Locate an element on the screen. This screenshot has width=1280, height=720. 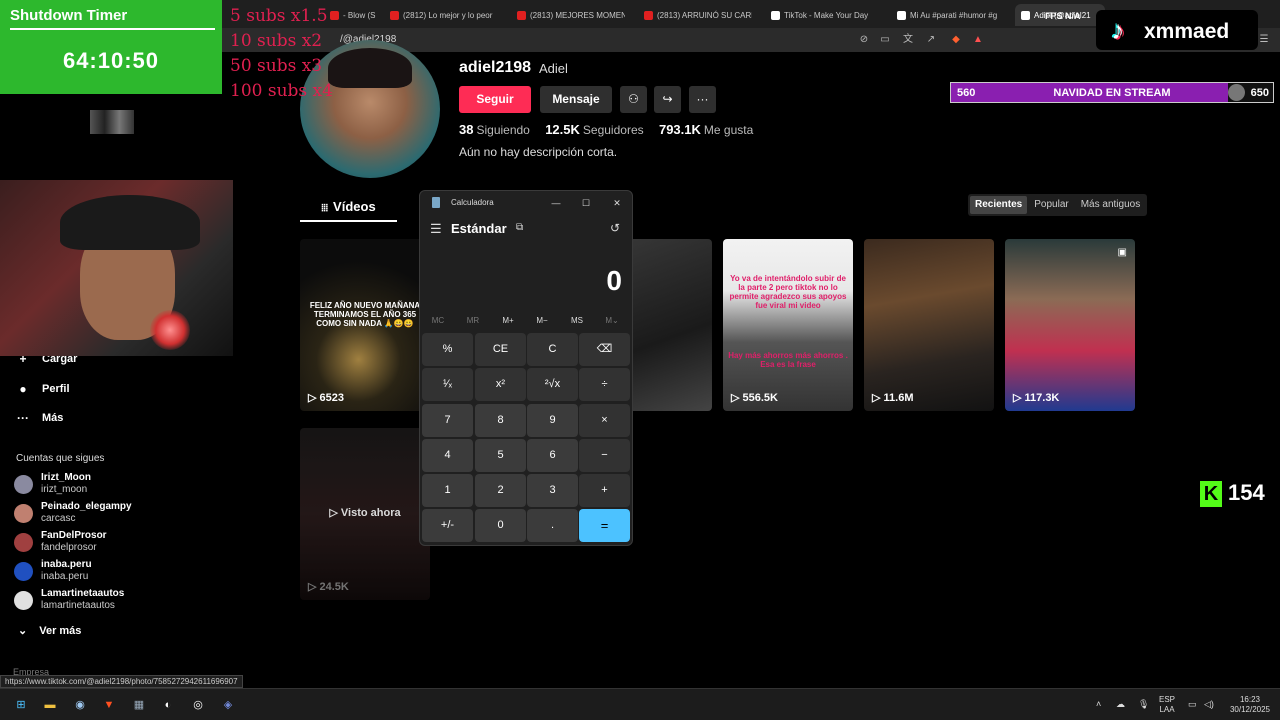
avatar is located at coordinates (23, 513).